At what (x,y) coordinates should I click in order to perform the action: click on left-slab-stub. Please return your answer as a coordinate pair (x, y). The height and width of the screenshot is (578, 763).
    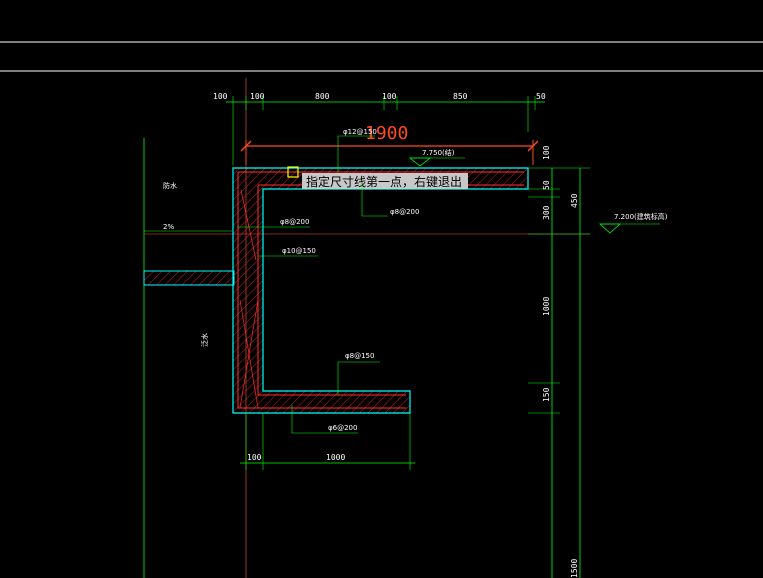
    Looking at the image, I should click on (189, 278).